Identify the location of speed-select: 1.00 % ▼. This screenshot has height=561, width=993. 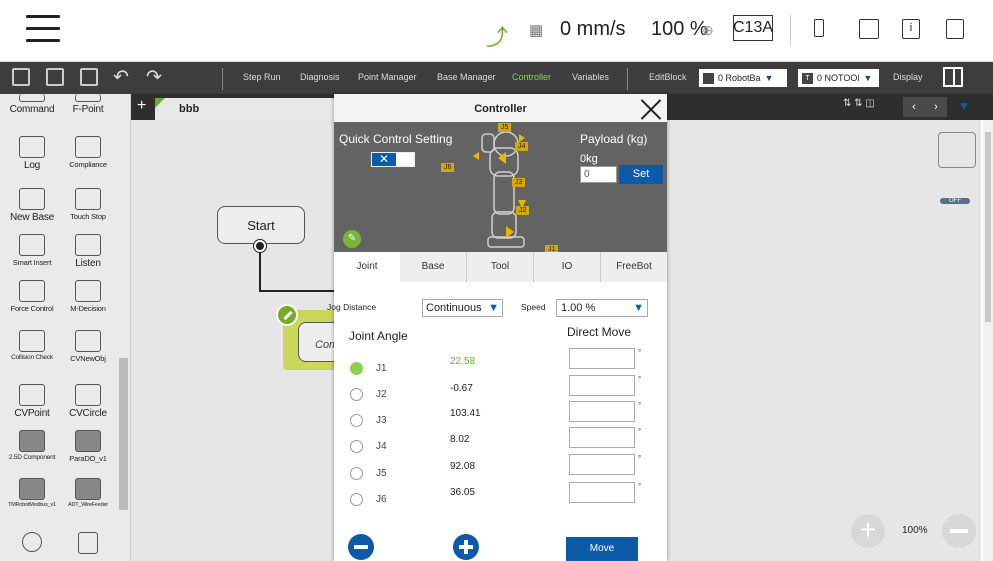
(602, 308).